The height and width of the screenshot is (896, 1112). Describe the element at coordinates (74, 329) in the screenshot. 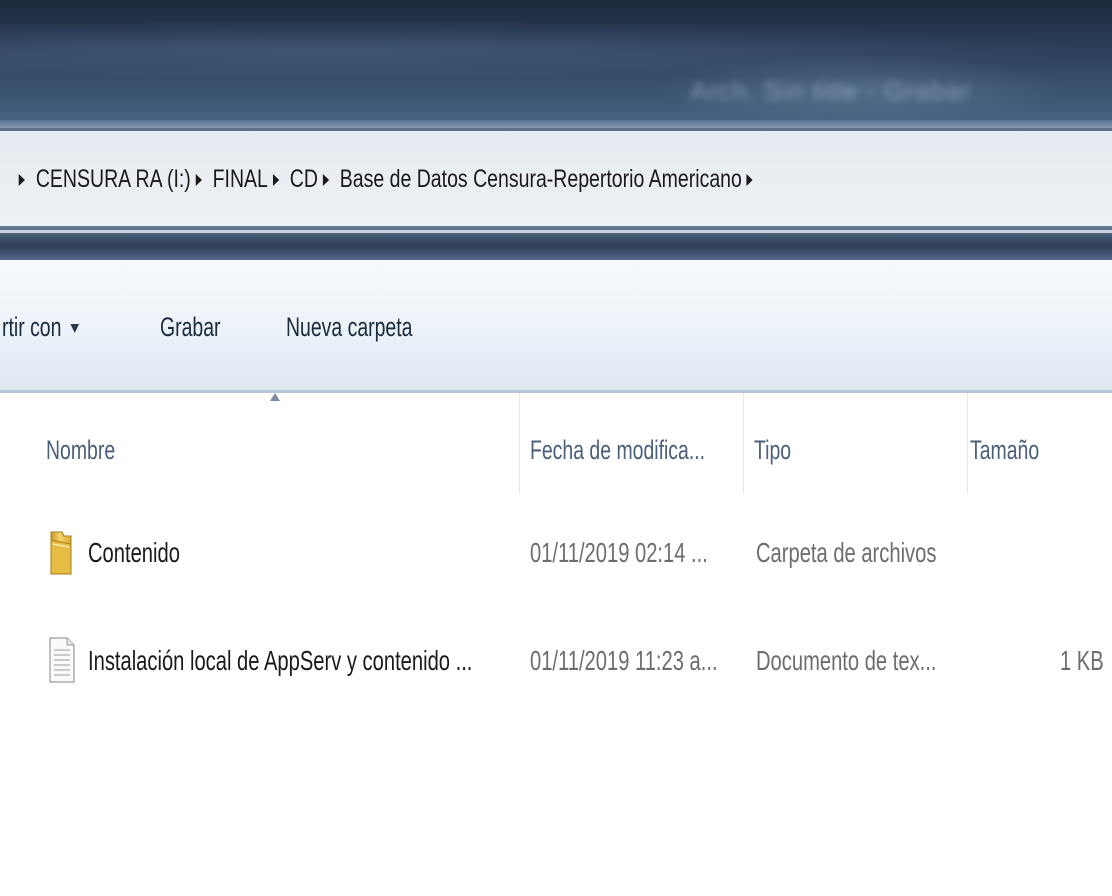

I see `dropdown-arrow-icon` at that location.